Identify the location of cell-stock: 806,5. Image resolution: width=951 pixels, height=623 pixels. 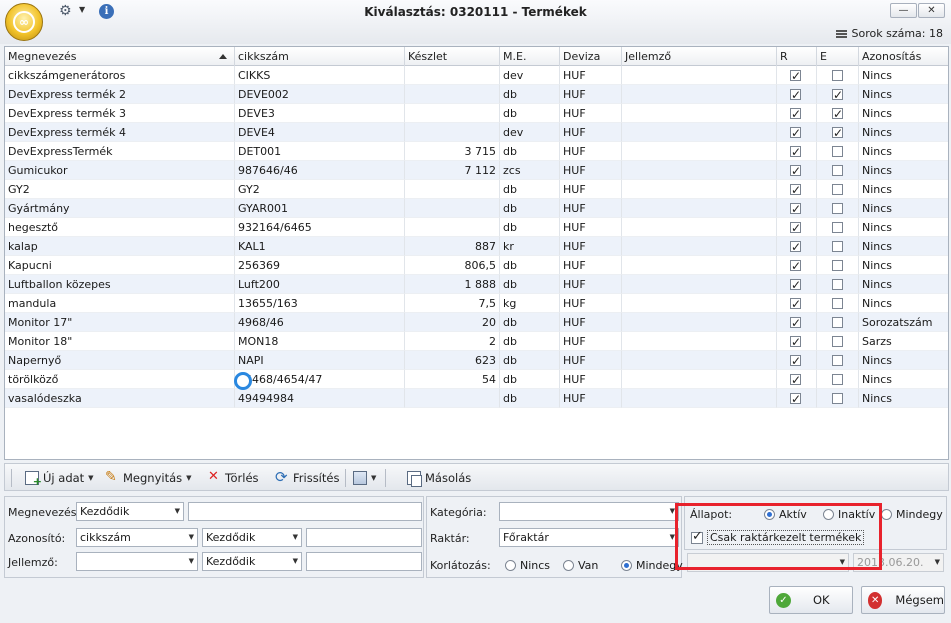
(452, 265).